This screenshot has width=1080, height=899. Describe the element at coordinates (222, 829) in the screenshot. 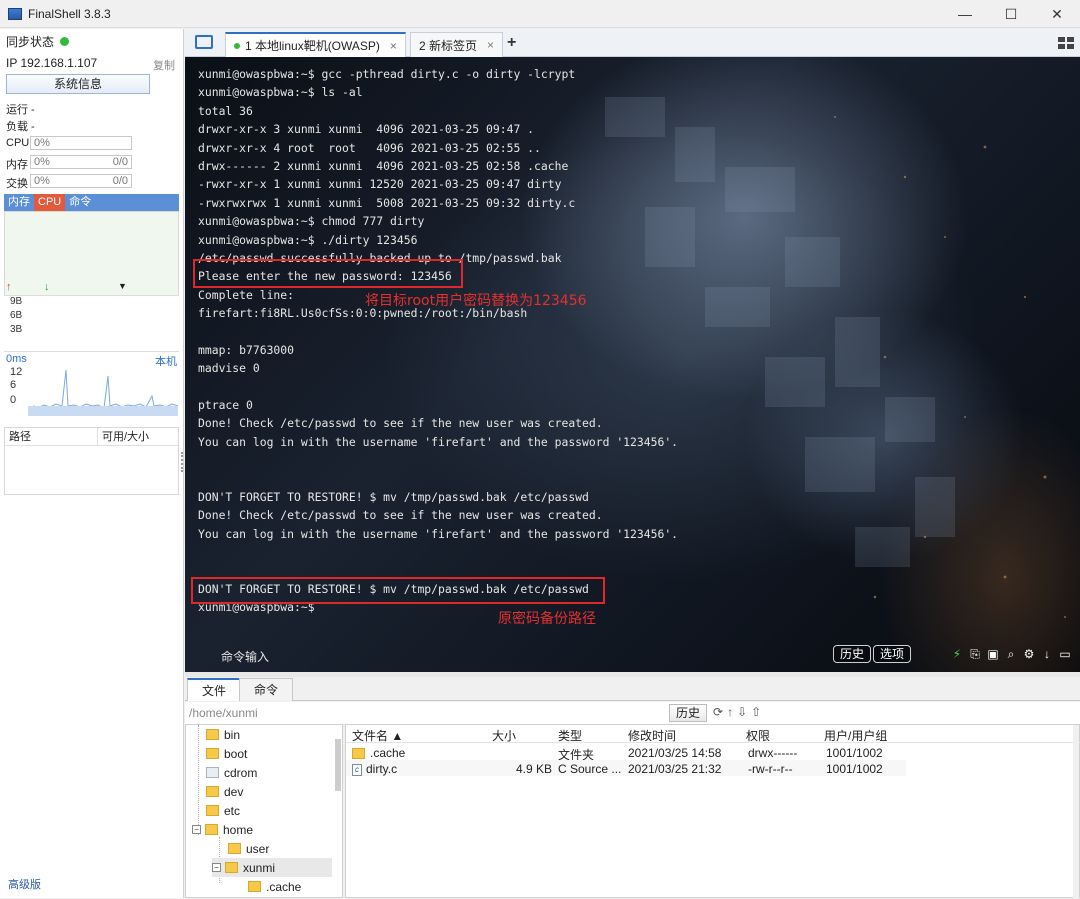

I see `tree-item: − home` at that location.